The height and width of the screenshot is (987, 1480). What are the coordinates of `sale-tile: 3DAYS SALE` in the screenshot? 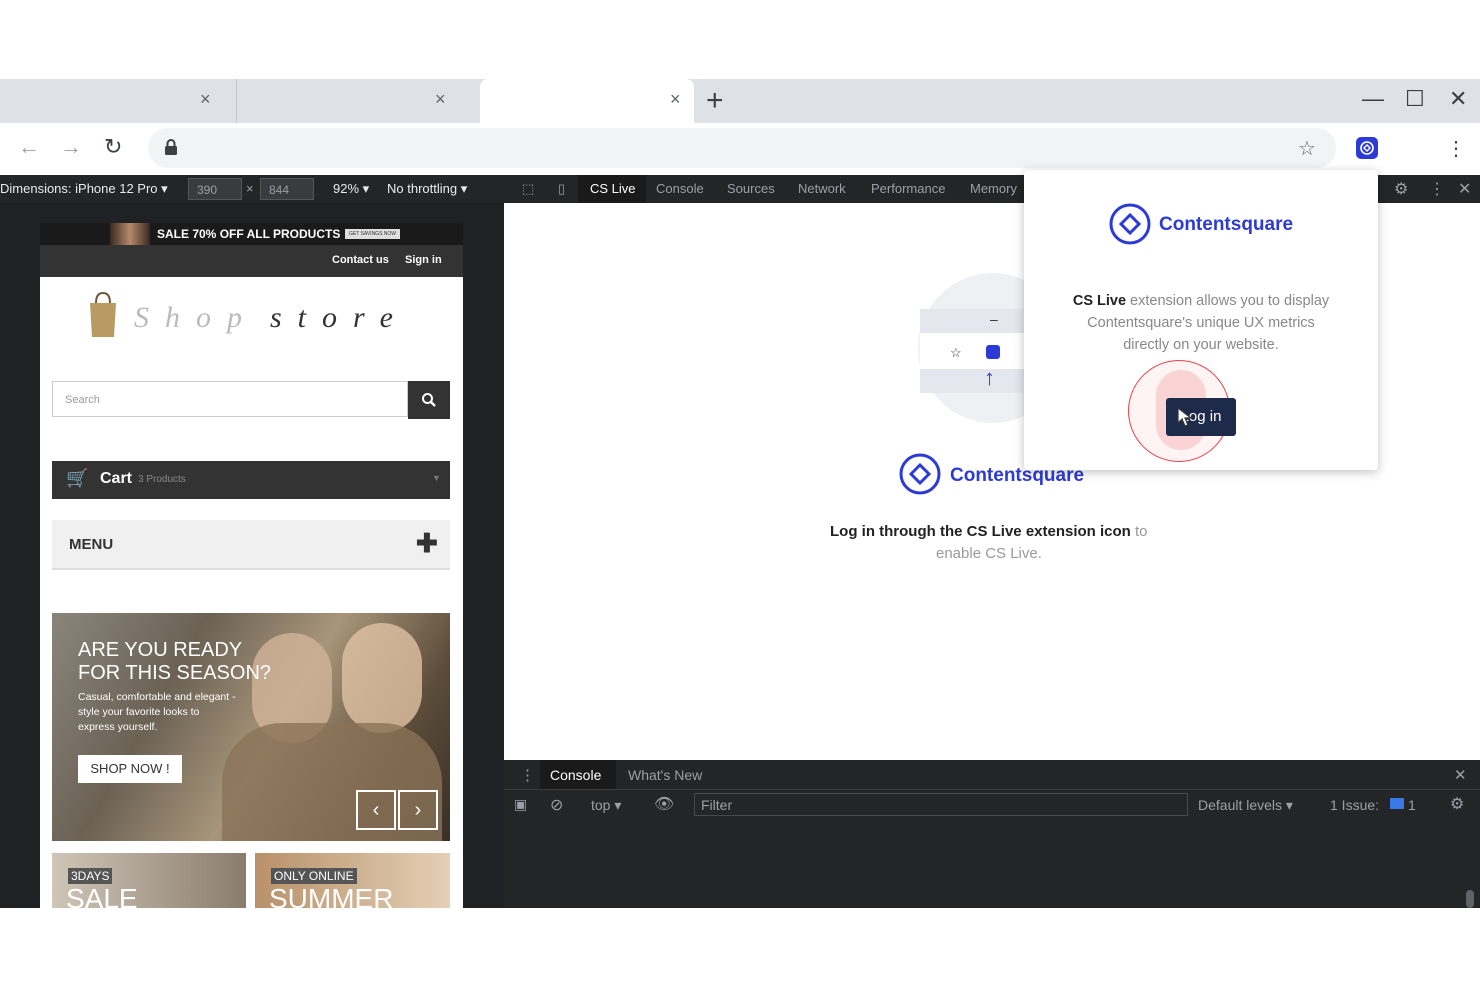 It's located at (149, 880).